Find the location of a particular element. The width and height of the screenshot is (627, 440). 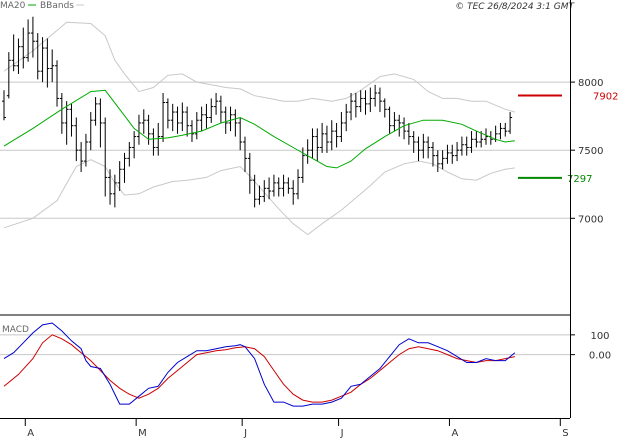

price-y-tick-label: 8000 is located at coordinates (590, 83).